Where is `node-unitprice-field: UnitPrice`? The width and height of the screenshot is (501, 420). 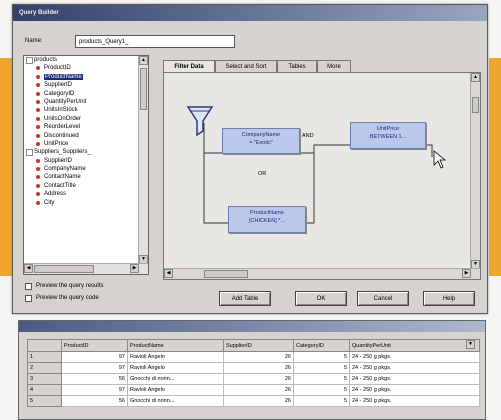
node-unitprice-field: UnitPrice is located at coordinates (388, 129).